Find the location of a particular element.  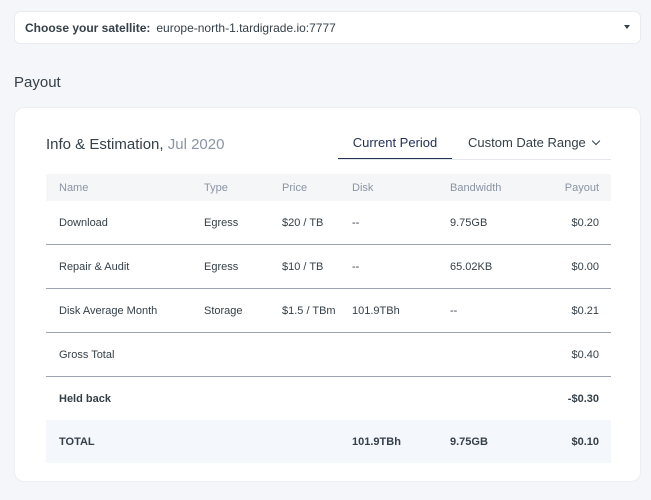

payout-section-title: Payout is located at coordinates (37, 82).